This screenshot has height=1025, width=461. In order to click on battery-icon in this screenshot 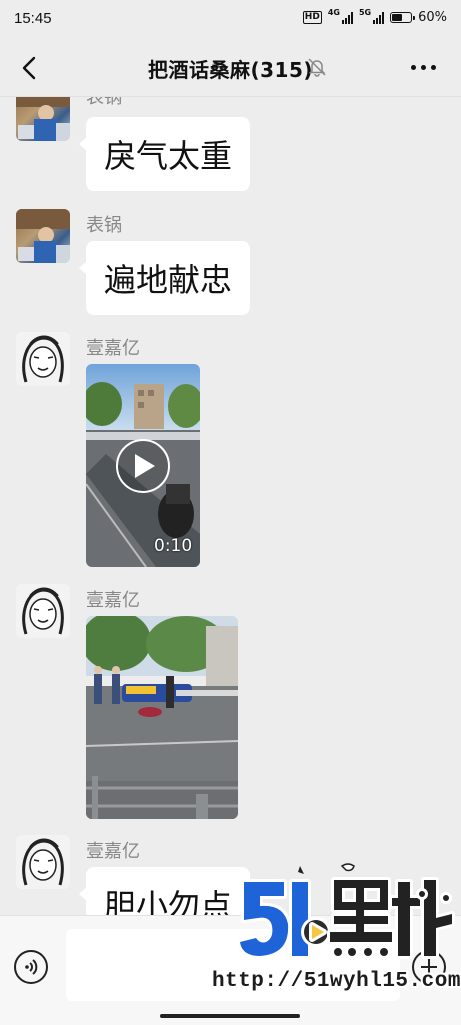, I will do `click(403, 17)`.